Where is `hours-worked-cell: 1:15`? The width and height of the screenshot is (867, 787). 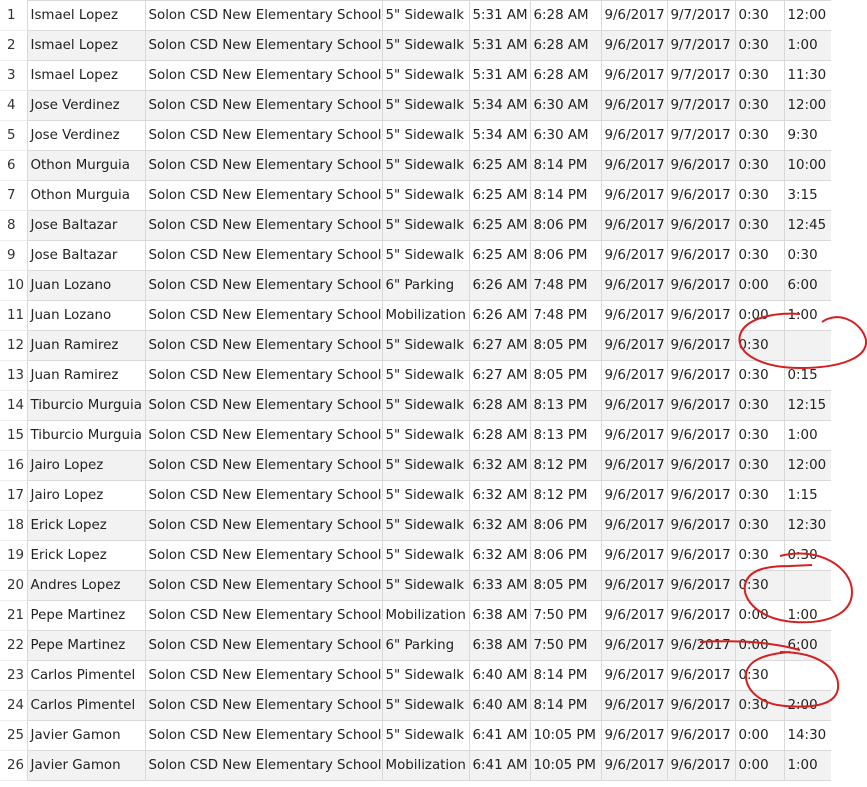
hours-worked-cell: 1:15 is located at coordinates (811, 495).